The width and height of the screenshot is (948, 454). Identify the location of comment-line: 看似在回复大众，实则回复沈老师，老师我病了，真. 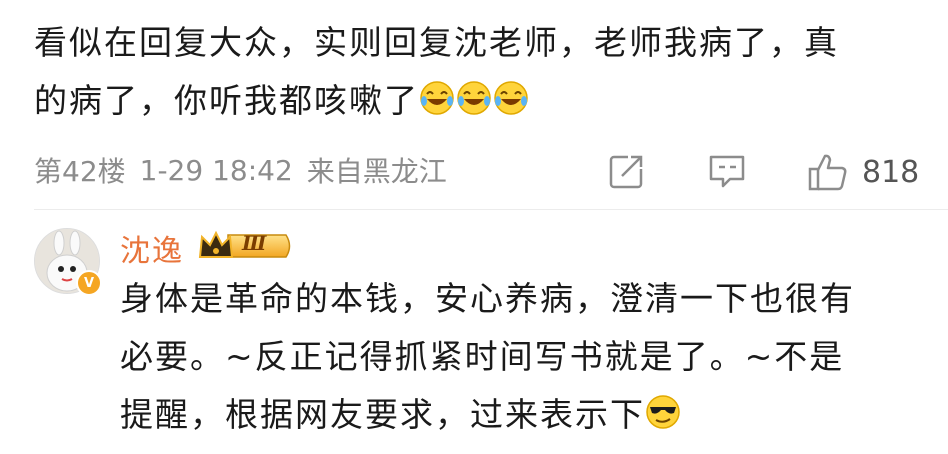
(436, 42).